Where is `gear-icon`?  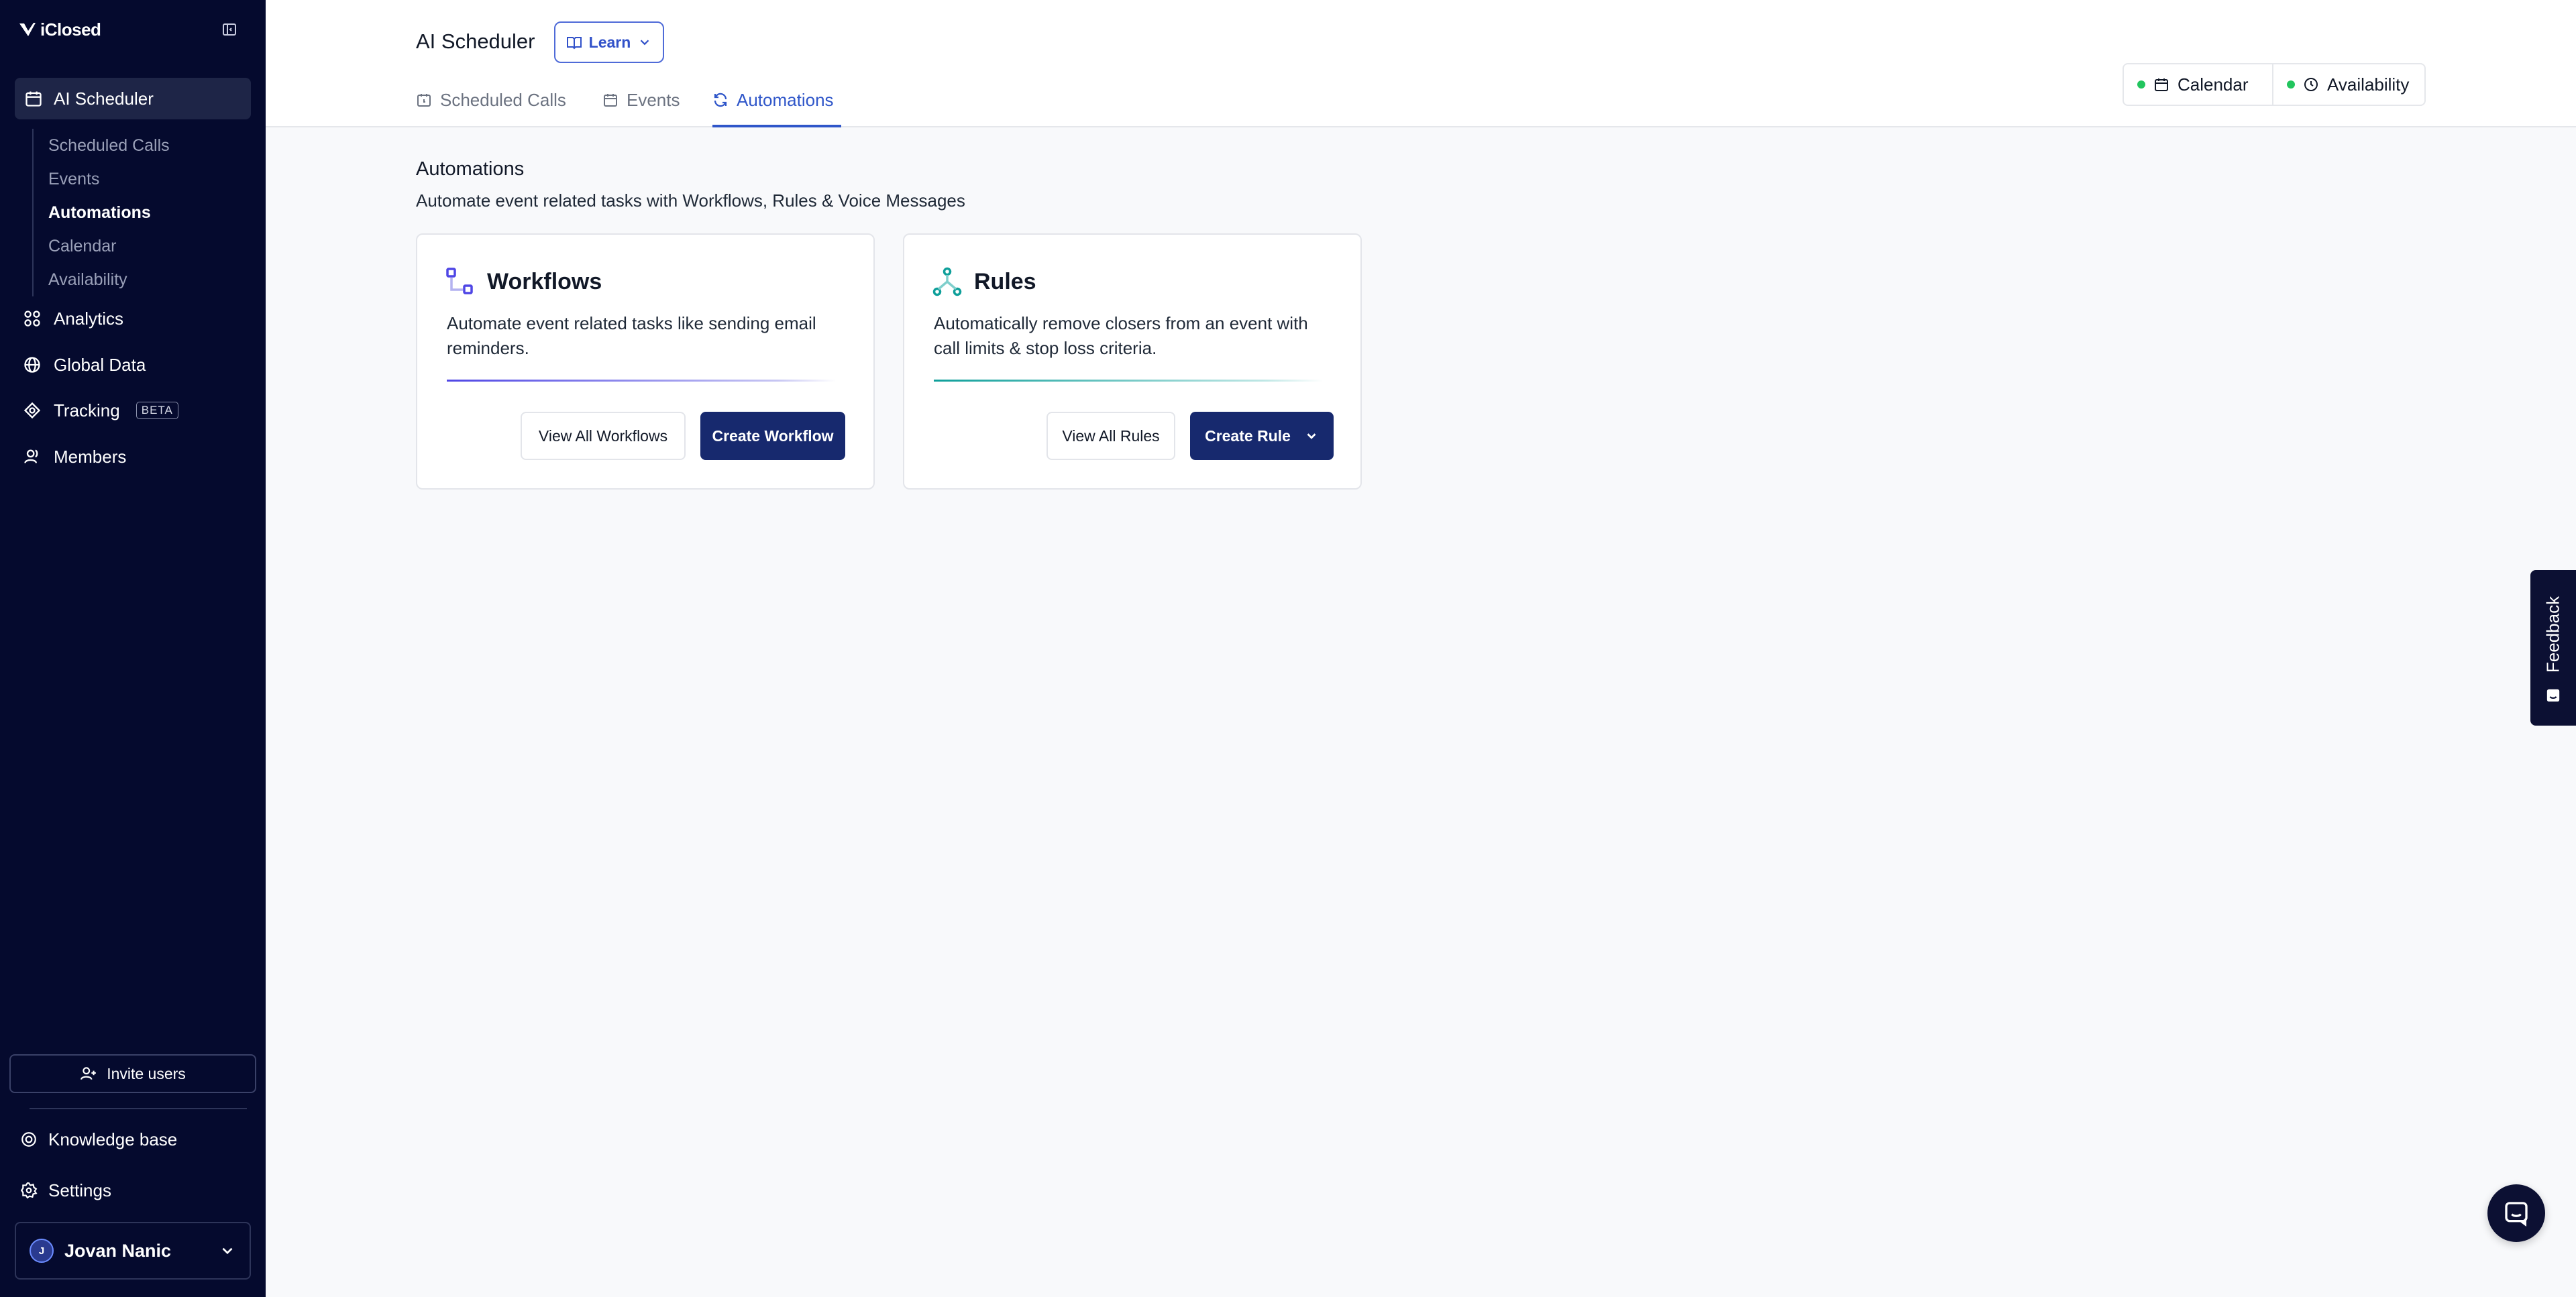 gear-icon is located at coordinates (29, 1190).